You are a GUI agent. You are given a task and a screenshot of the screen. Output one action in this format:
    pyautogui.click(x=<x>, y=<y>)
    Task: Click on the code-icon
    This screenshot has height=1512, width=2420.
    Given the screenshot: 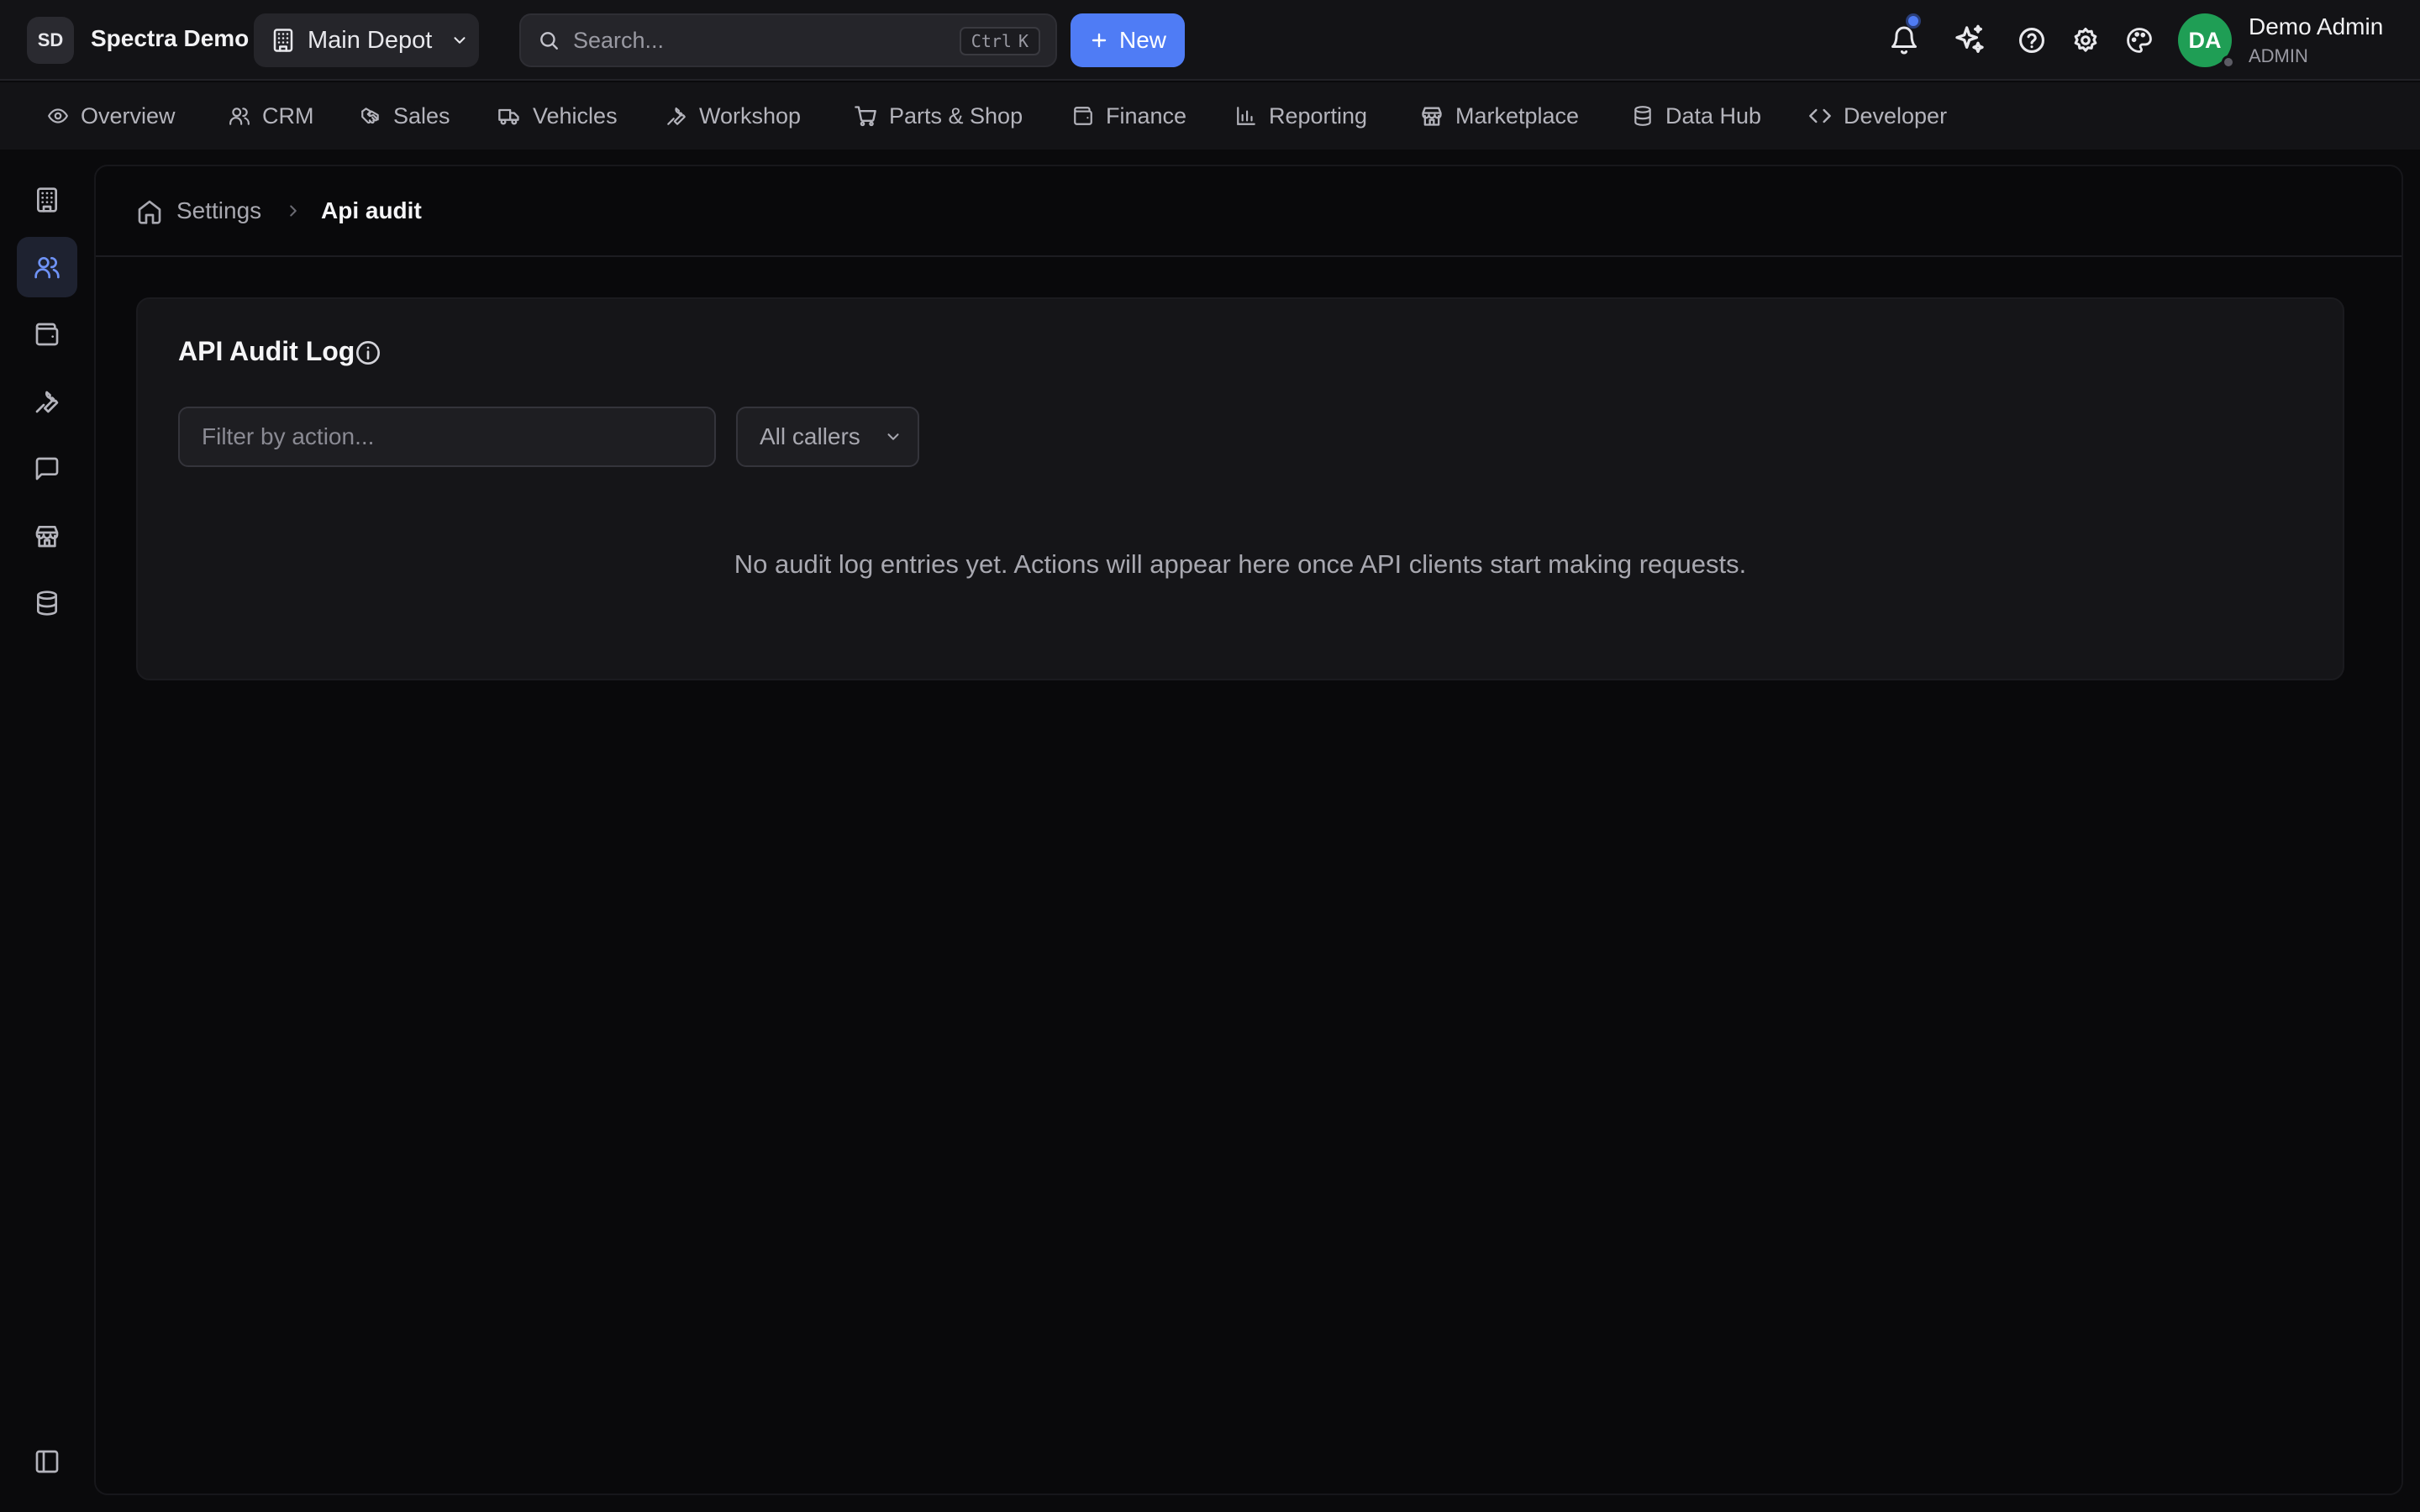 What is the action you would take?
    pyautogui.click(x=1820, y=116)
    